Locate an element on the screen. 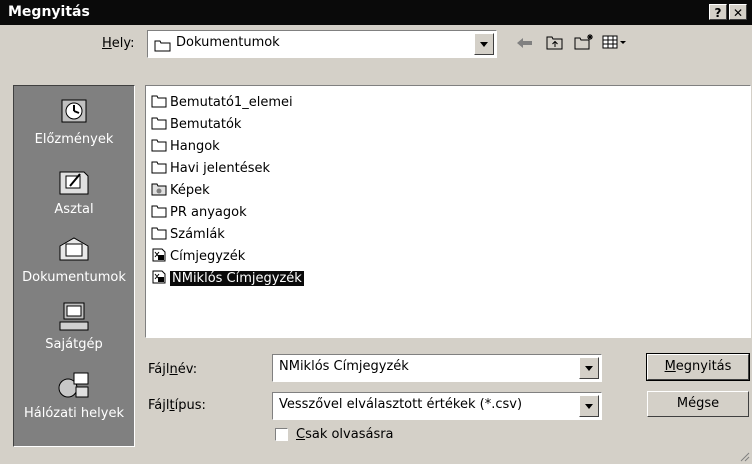  filetype-select: Vesszővel elválasztott értékek (*.csv) is located at coordinates (437, 406).